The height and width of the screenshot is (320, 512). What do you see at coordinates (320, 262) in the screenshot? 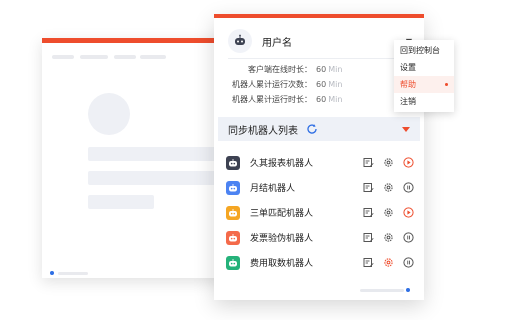
I see `robot-row: 费用取数机器人` at bounding box center [320, 262].